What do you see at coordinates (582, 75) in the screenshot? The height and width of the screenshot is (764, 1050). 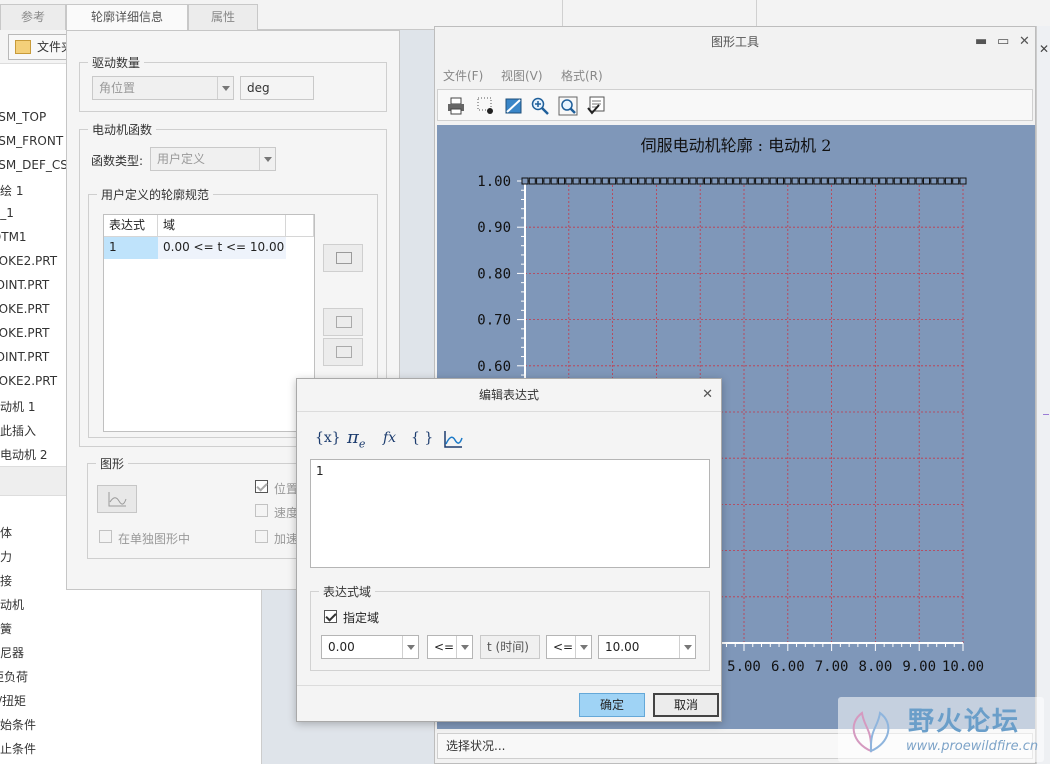 I see `menu-format: 格式(R)` at bounding box center [582, 75].